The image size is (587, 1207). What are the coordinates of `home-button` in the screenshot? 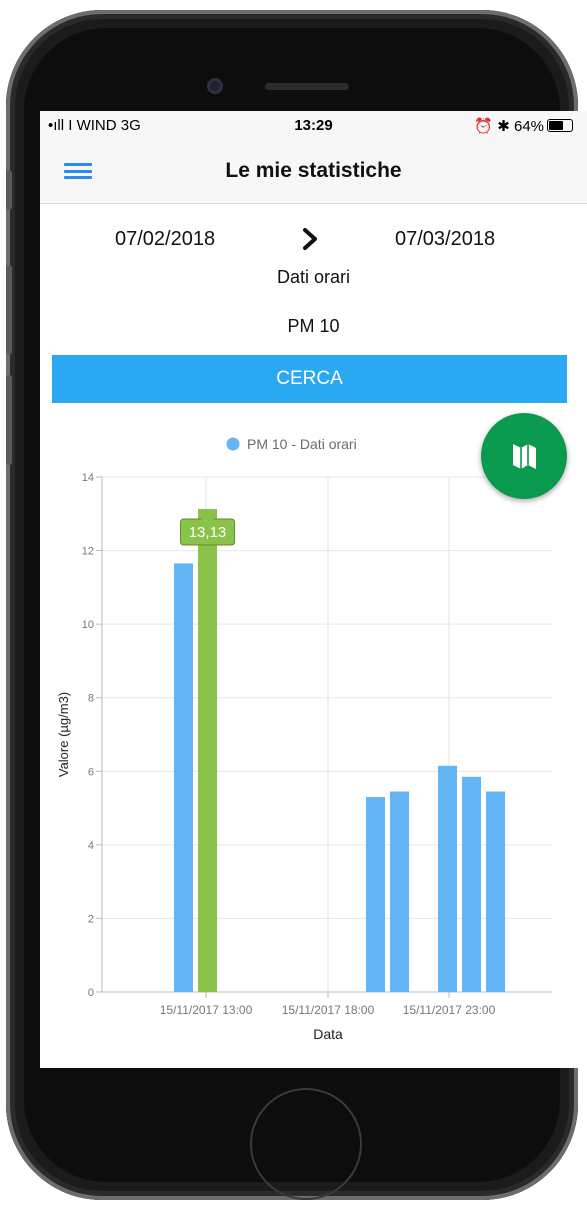 It's located at (306, 1144).